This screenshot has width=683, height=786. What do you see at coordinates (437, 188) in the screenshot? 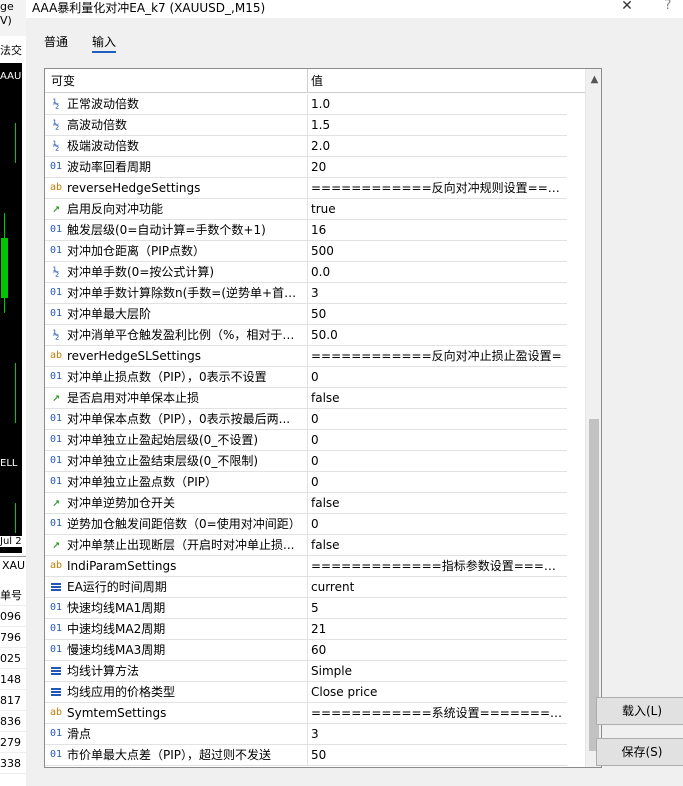
I see `param-value: ============反向对冲规则设置====` at bounding box center [437, 188].